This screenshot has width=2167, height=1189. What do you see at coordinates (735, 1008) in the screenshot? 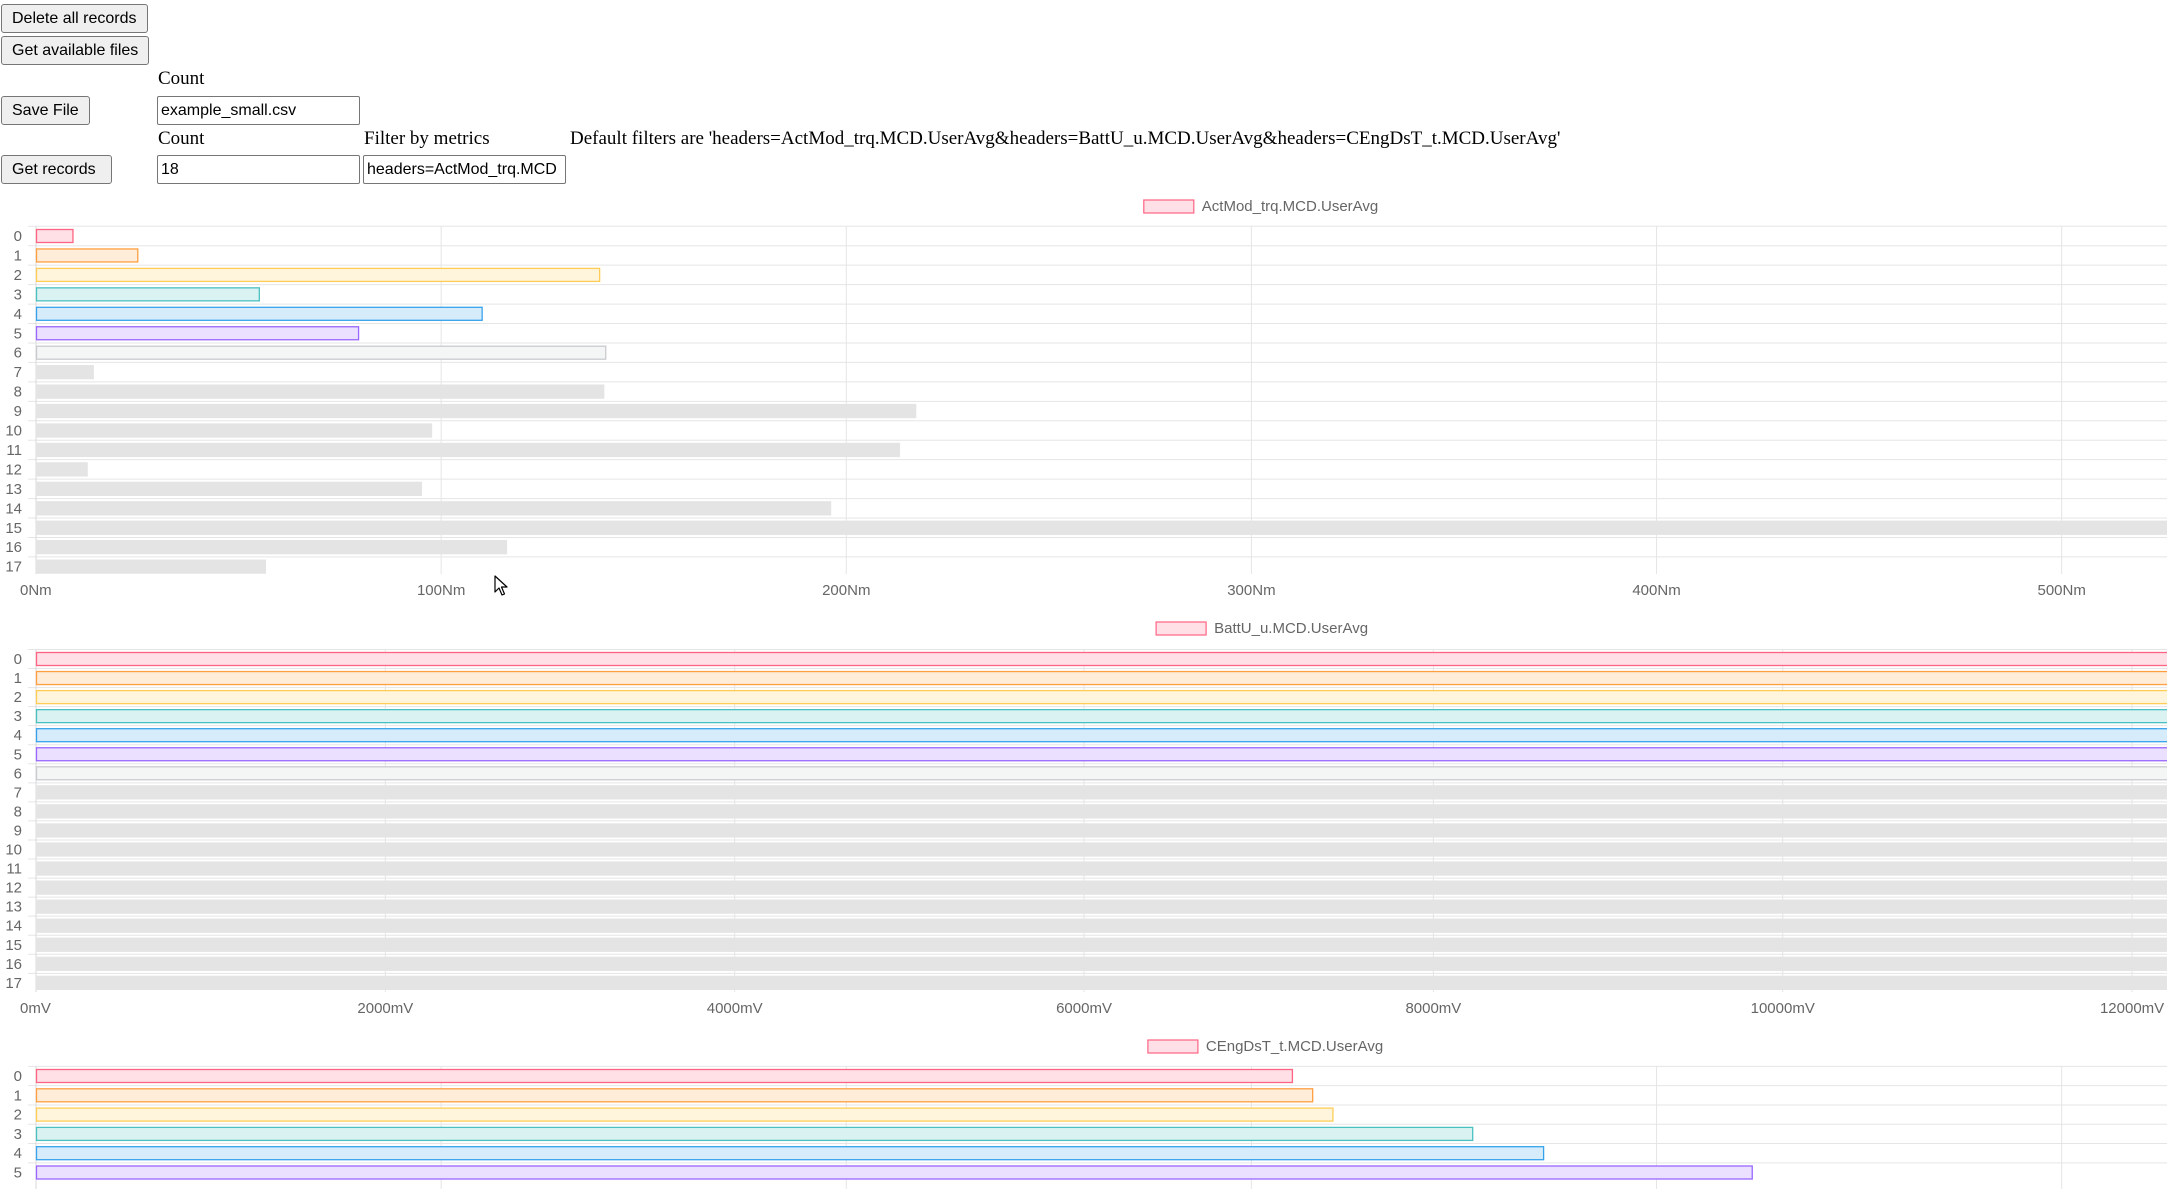
I see `x-tick-label: 4000mV` at bounding box center [735, 1008].